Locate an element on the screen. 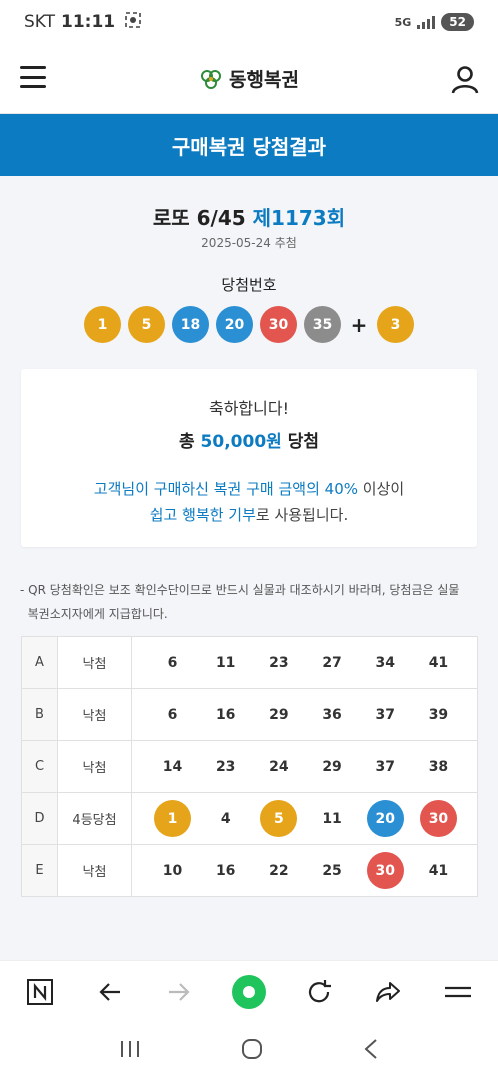 The height and width of the screenshot is (1079, 498). prize-total: 총 50,000원 당첨 is located at coordinates (249, 439).